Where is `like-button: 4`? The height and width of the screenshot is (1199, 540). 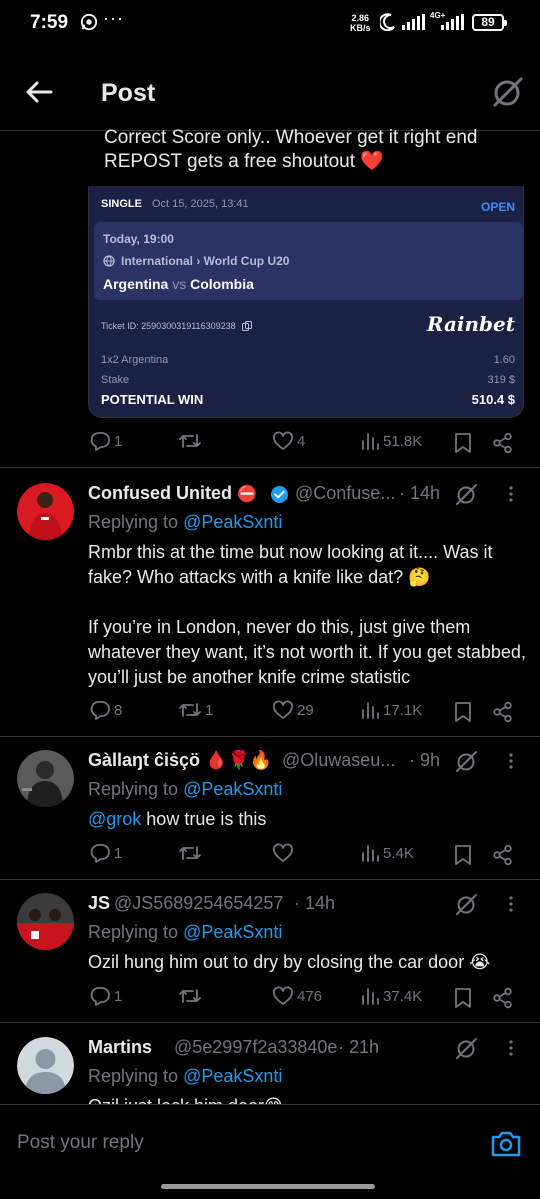 like-button: 4 is located at coordinates (288, 441).